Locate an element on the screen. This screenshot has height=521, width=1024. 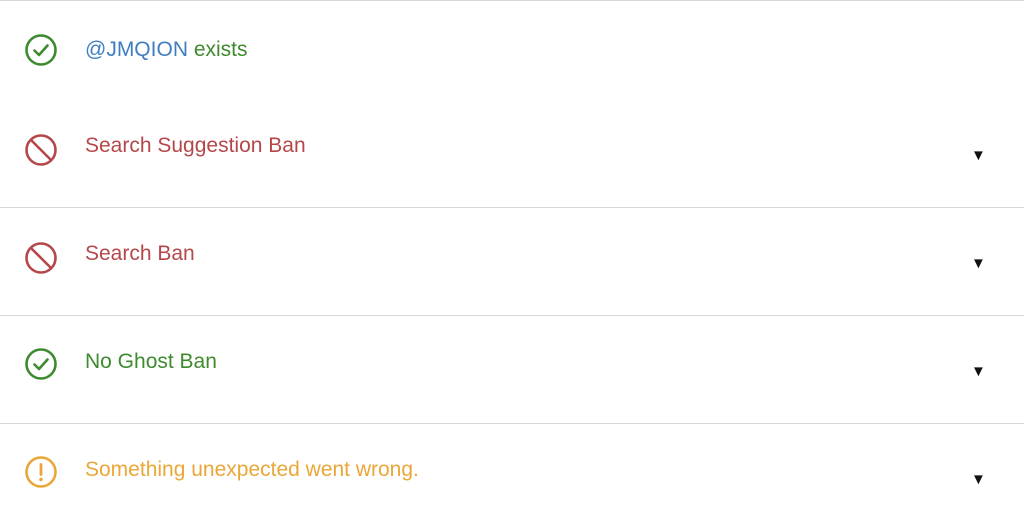
check-label: Something unexpected went wrong. is located at coordinates (252, 469).